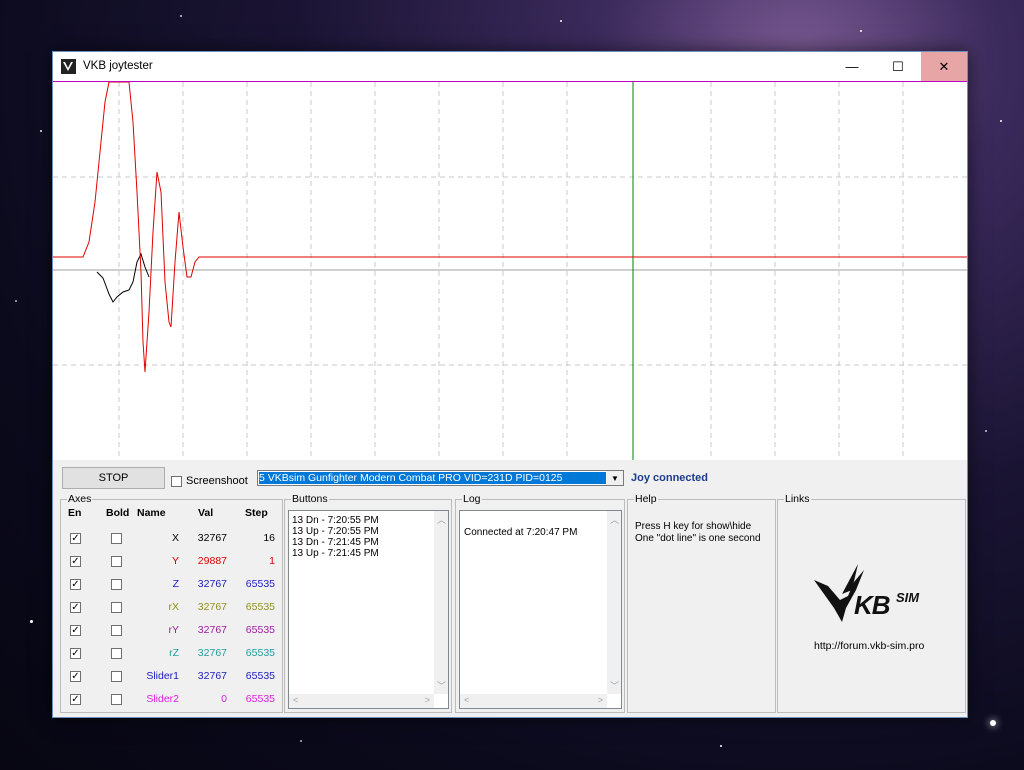 The height and width of the screenshot is (770, 1024). I want to click on axis-name: Slider2, so click(162, 699).